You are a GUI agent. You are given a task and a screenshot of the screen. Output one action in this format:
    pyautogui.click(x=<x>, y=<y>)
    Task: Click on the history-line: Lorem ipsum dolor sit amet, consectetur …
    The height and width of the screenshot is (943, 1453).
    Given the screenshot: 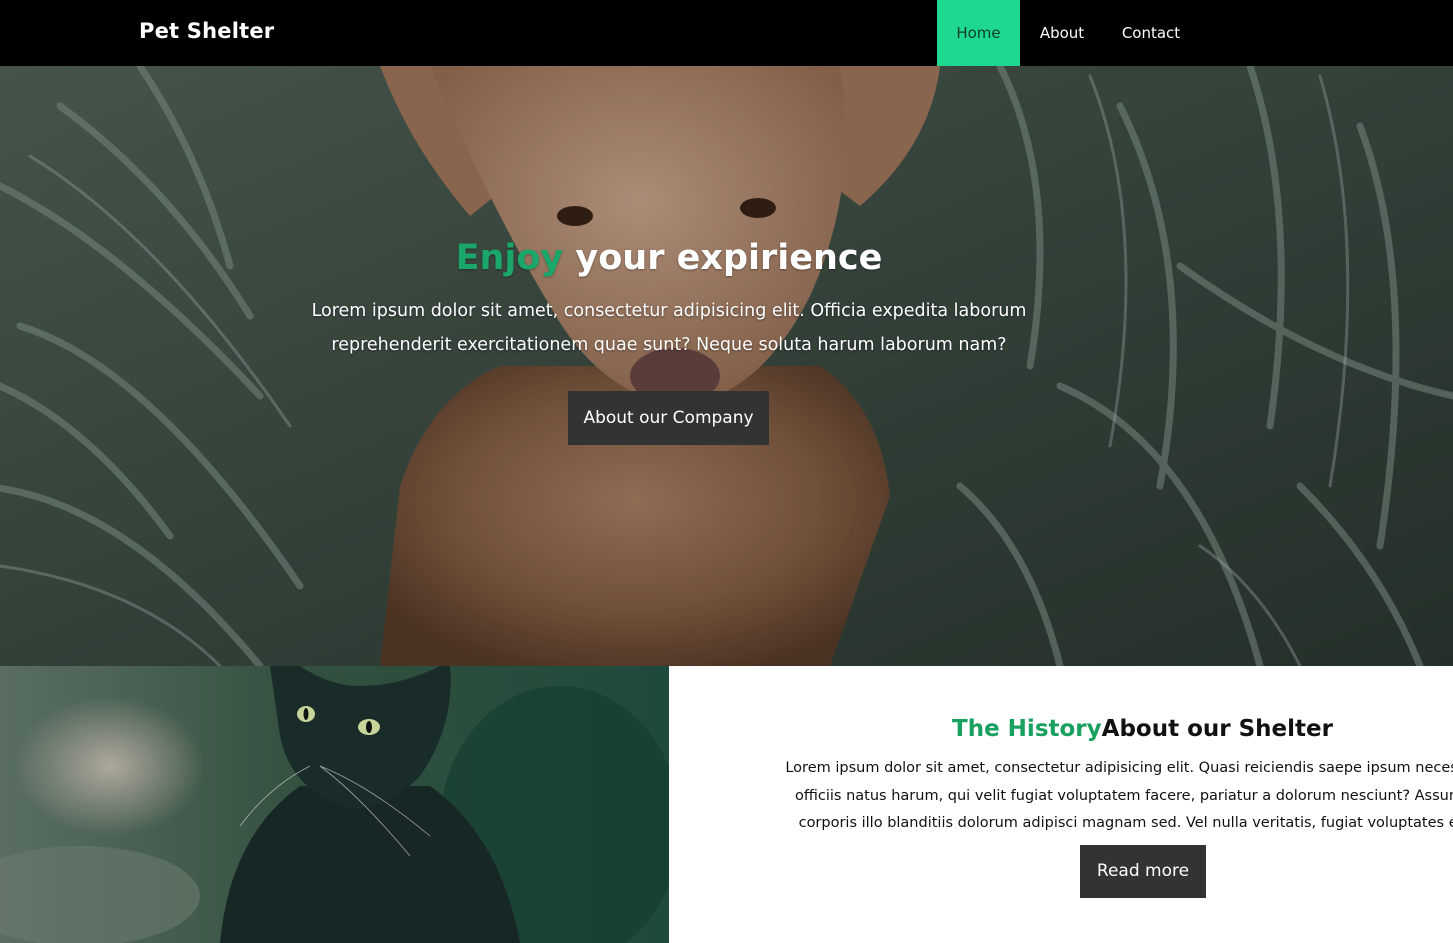 What is the action you would take?
    pyautogui.click(x=1119, y=768)
    